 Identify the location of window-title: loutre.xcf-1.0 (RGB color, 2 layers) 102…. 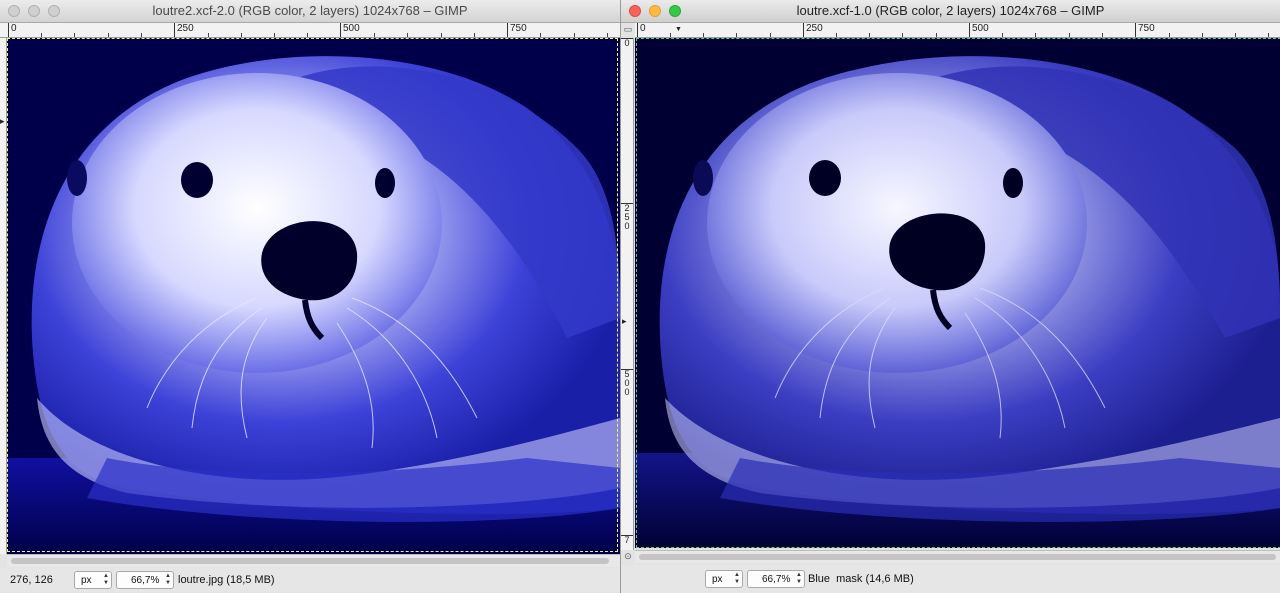
(950, 10).